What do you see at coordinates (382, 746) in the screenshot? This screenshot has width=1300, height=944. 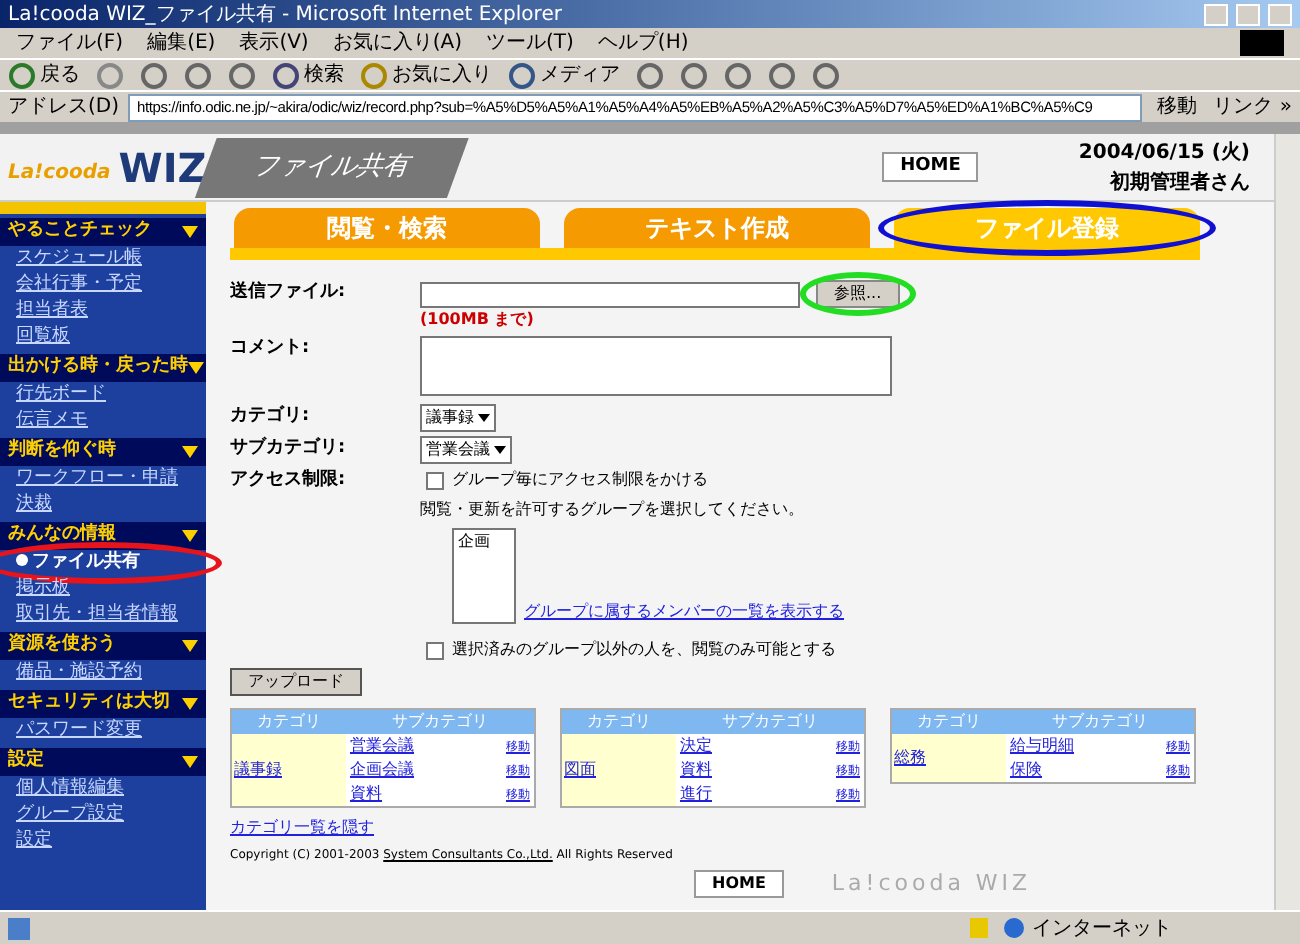 I see `subcategory-link: 営業会議` at bounding box center [382, 746].